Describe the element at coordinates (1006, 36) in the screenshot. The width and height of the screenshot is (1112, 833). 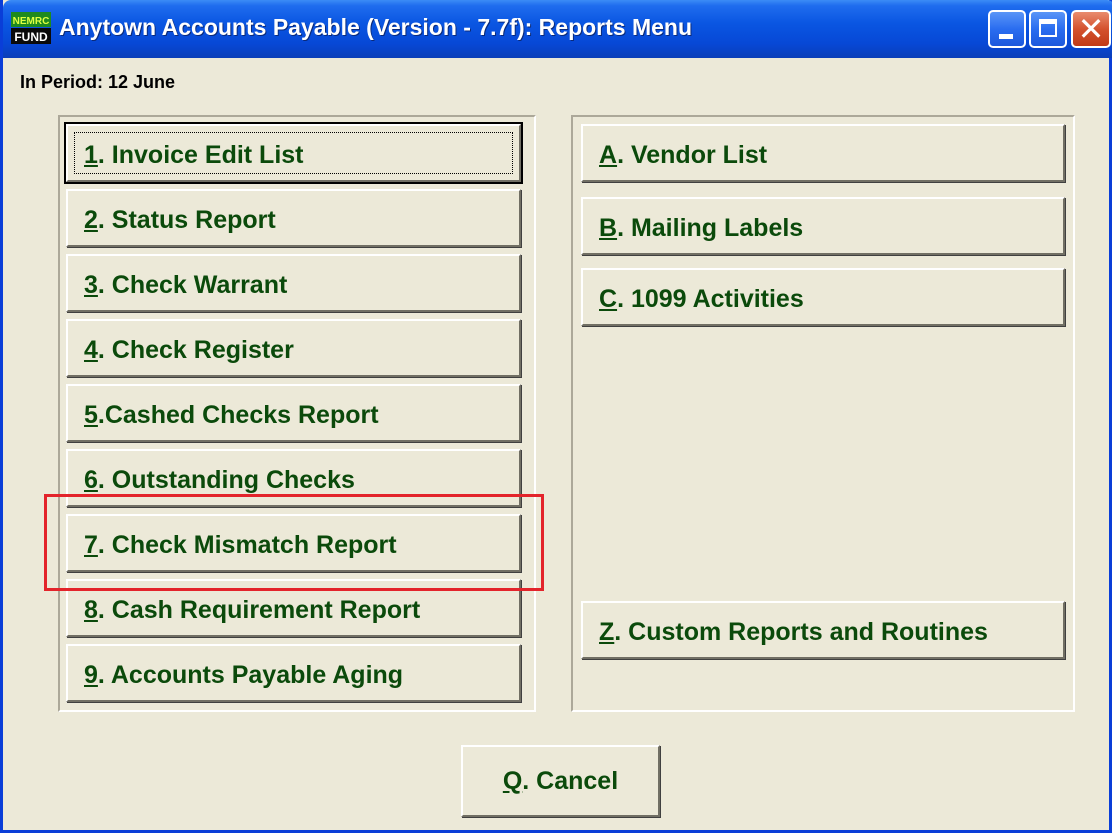
I see `minimize-icon` at that location.